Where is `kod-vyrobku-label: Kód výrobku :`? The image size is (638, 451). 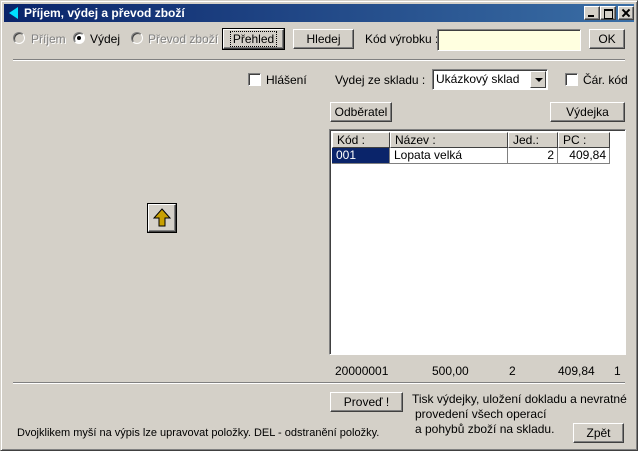 kod-vyrobku-label: Kód výrobku : is located at coordinates (402, 39).